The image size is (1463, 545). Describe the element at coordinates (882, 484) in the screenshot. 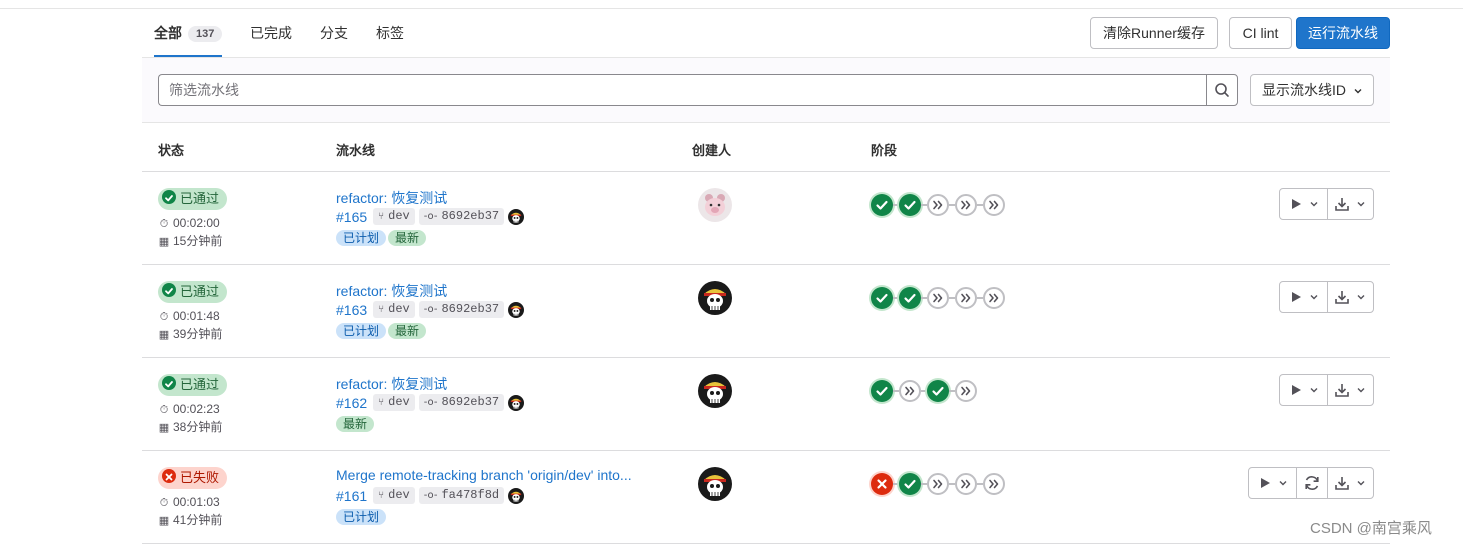

I see `stage-failed-icon` at that location.